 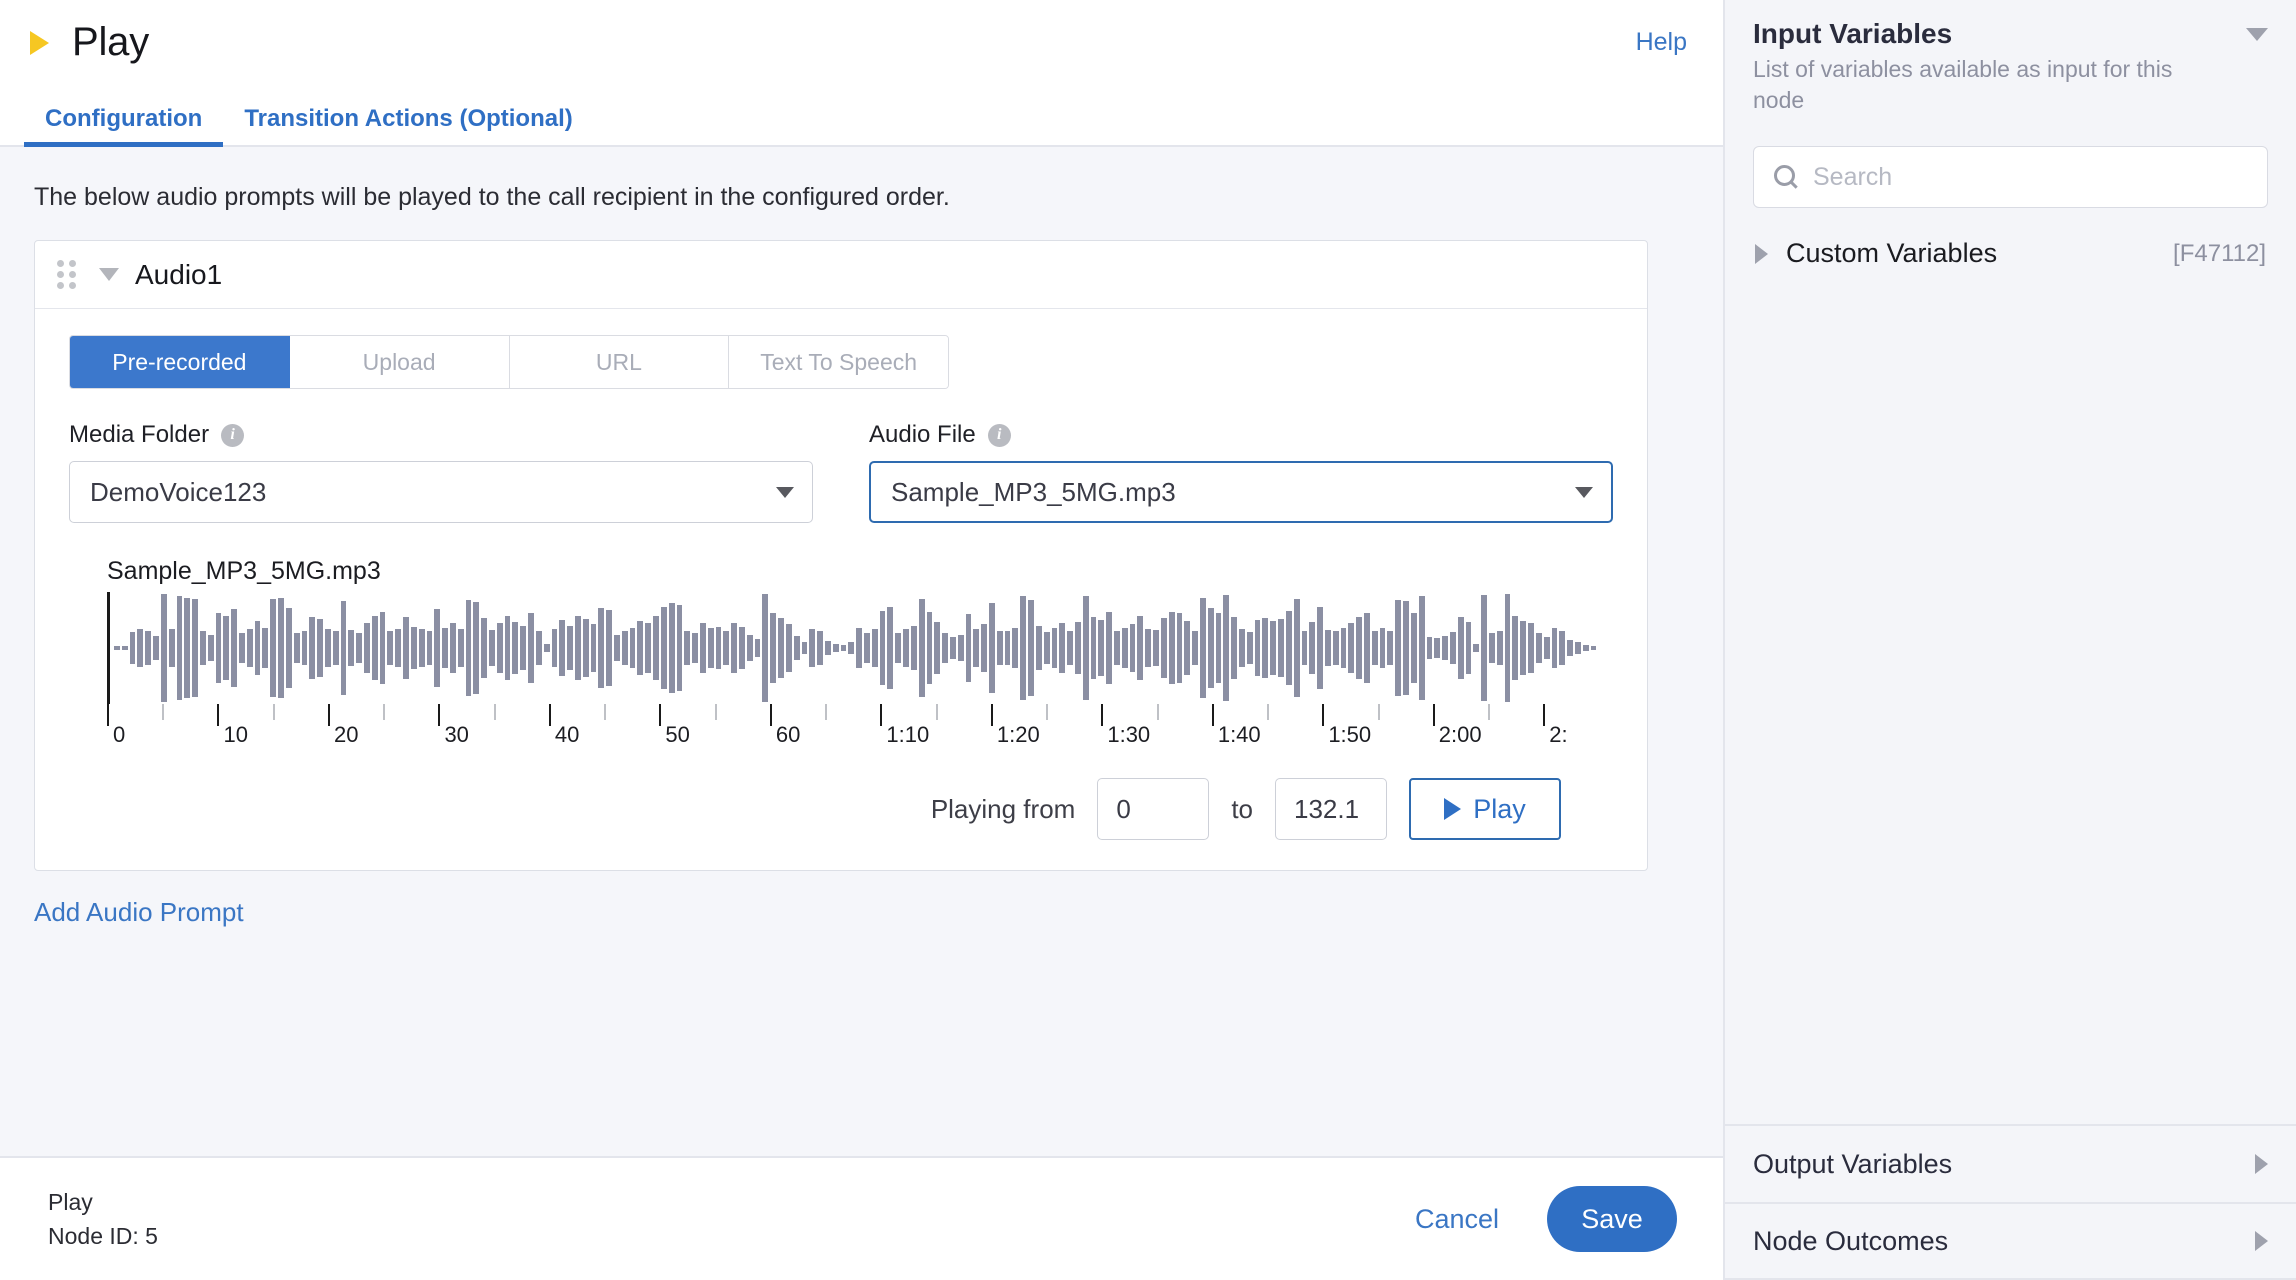 What do you see at coordinates (2010, 1241) in the screenshot?
I see `accordion-node-outcomes: Node Outcomes` at bounding box center [2010, 1241].